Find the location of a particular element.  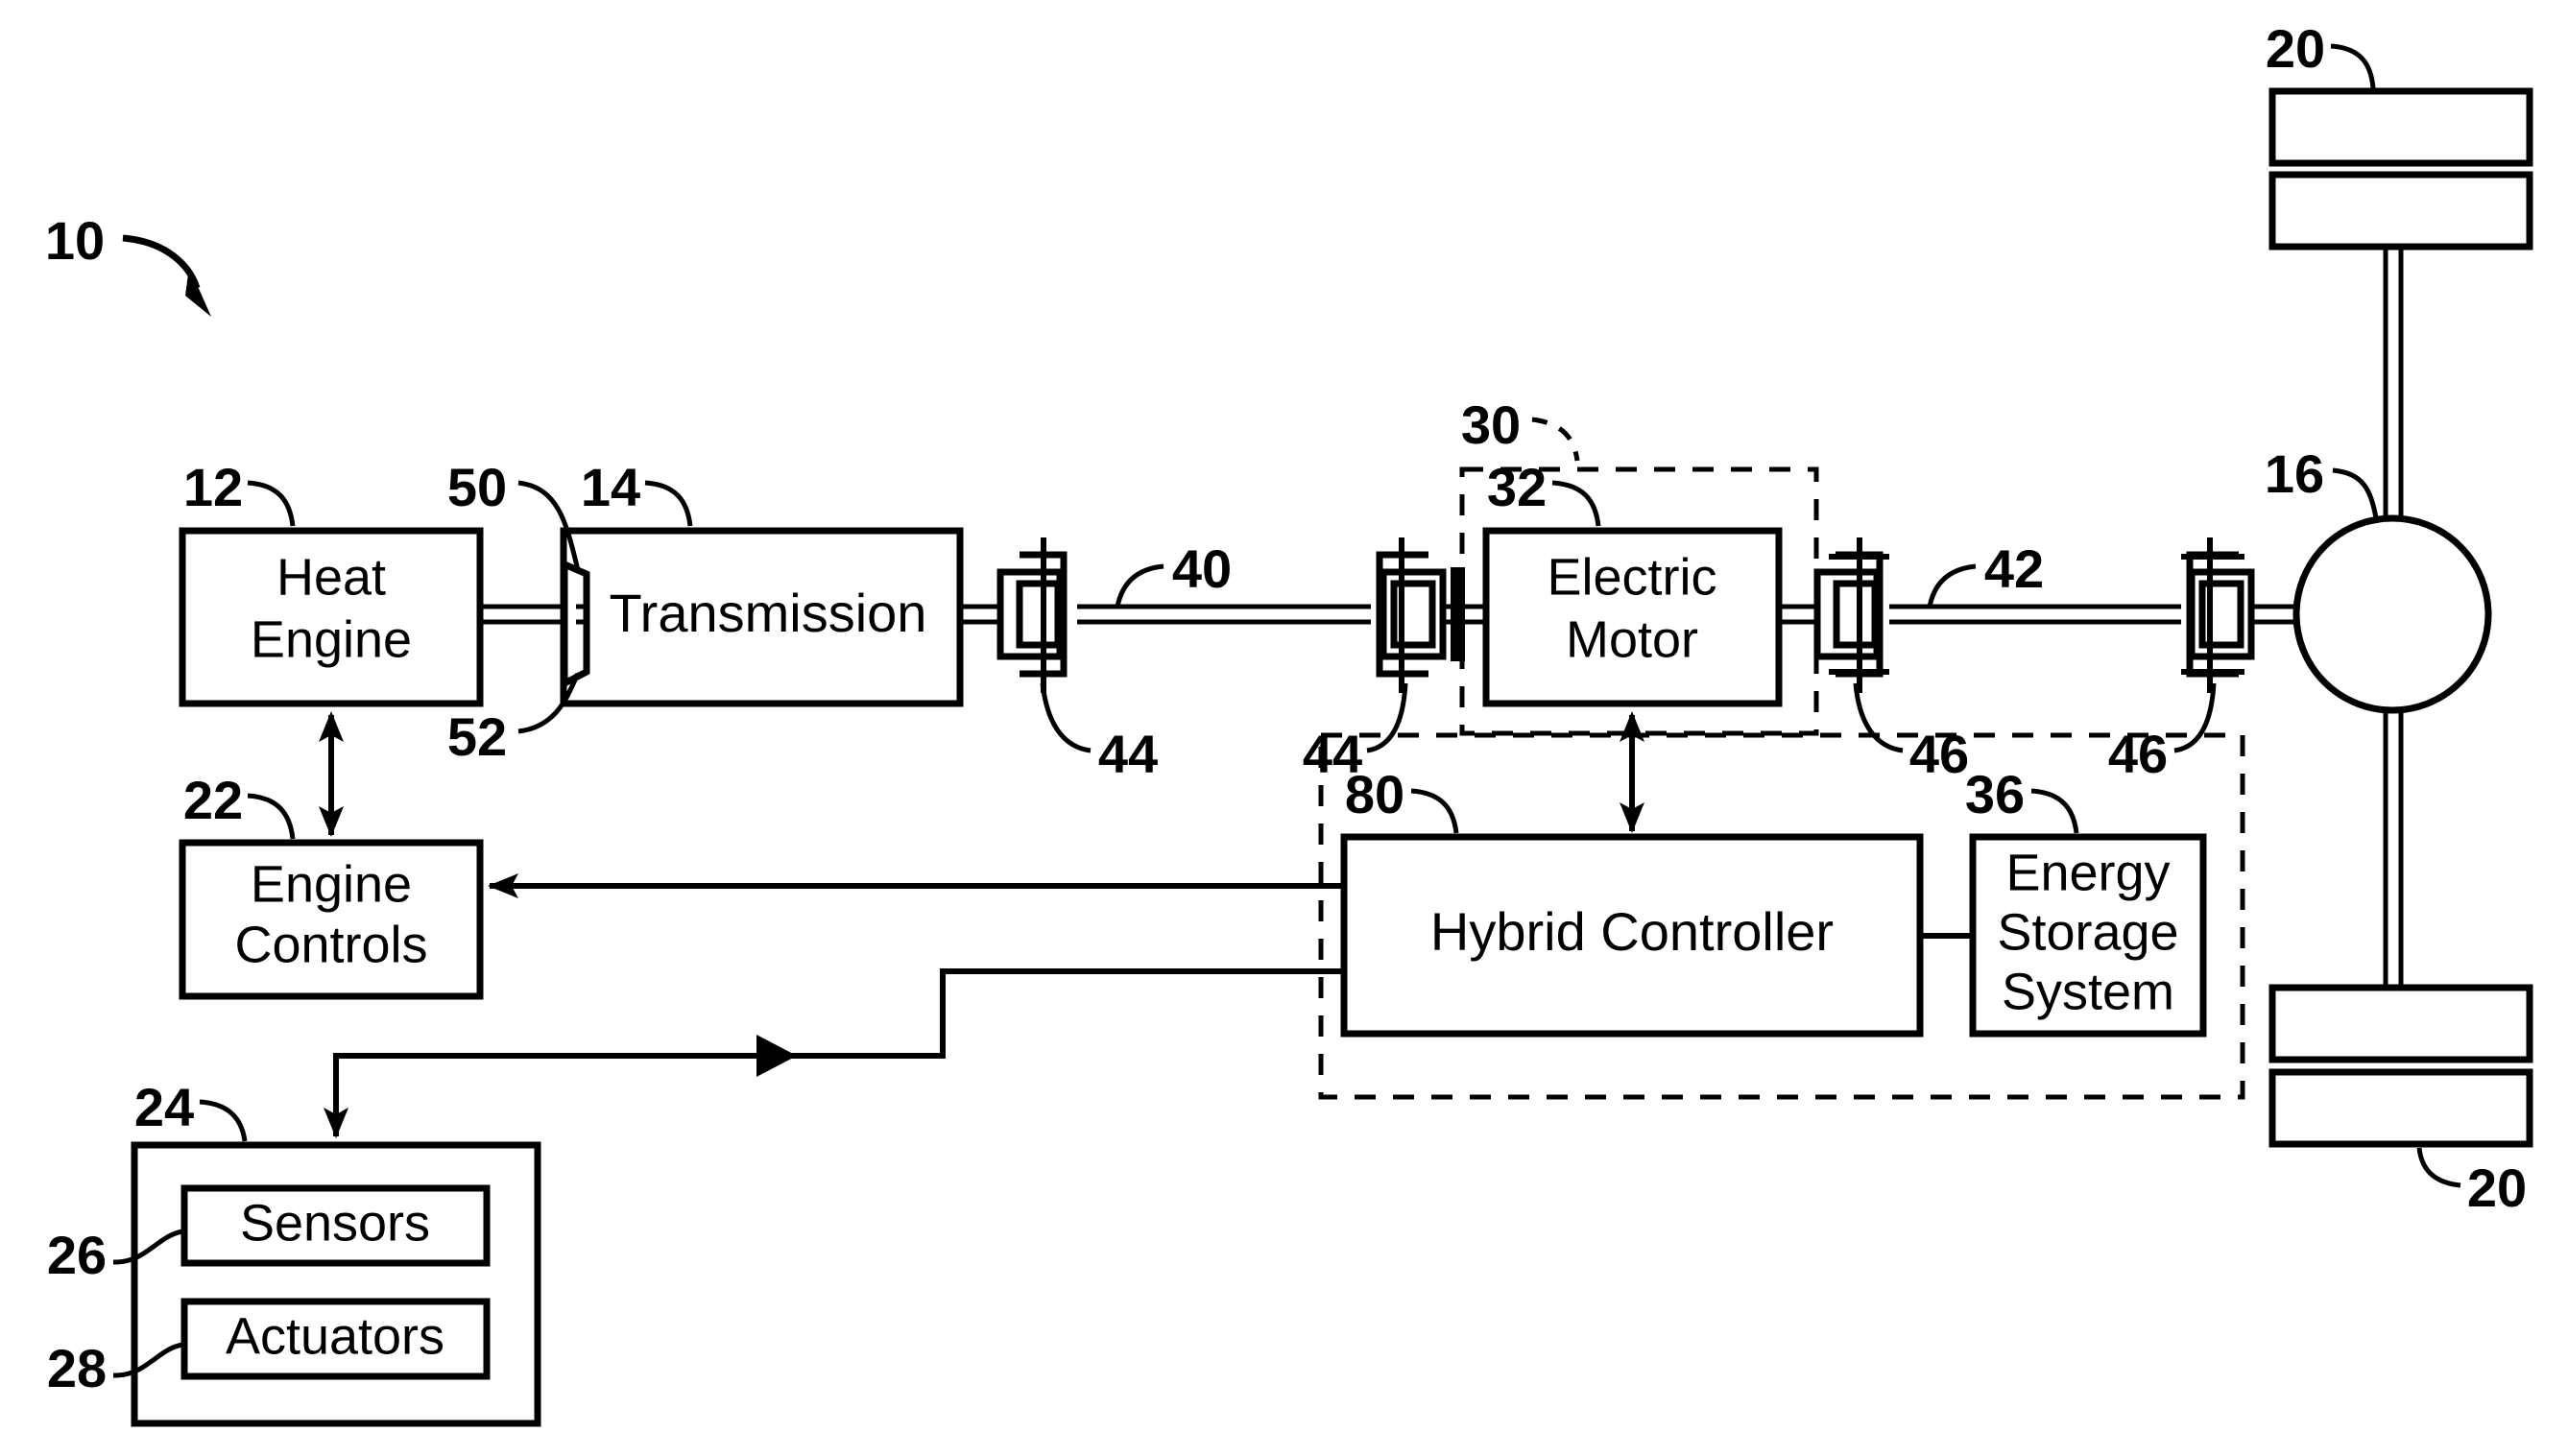

ref-label-22: 22 is located at coordinates (213, 800).